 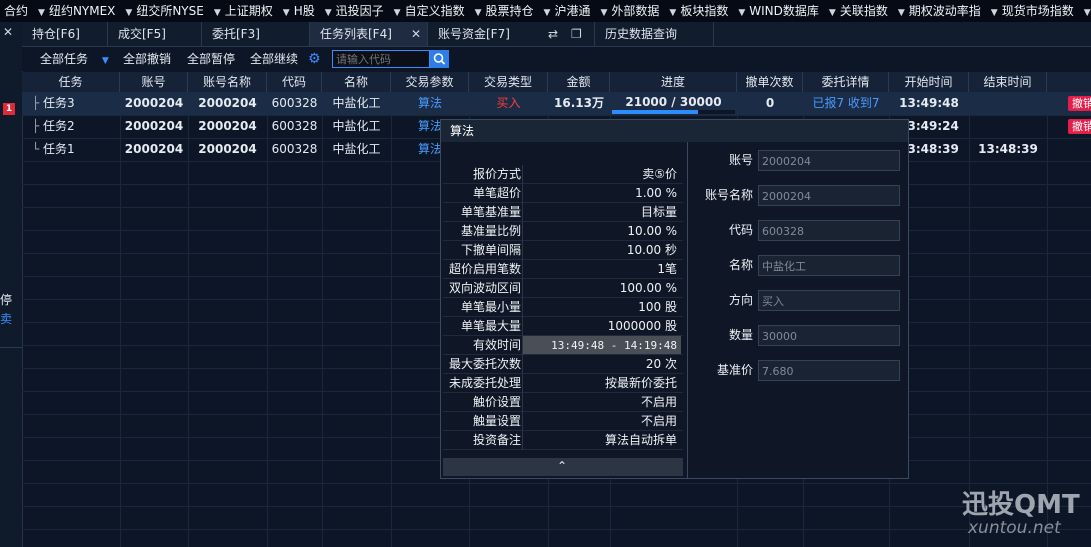 What do you see at coordinates (602, 288) in the screenshot?
I see `param-value: 100.00 %` at bounding box center [602, 288].